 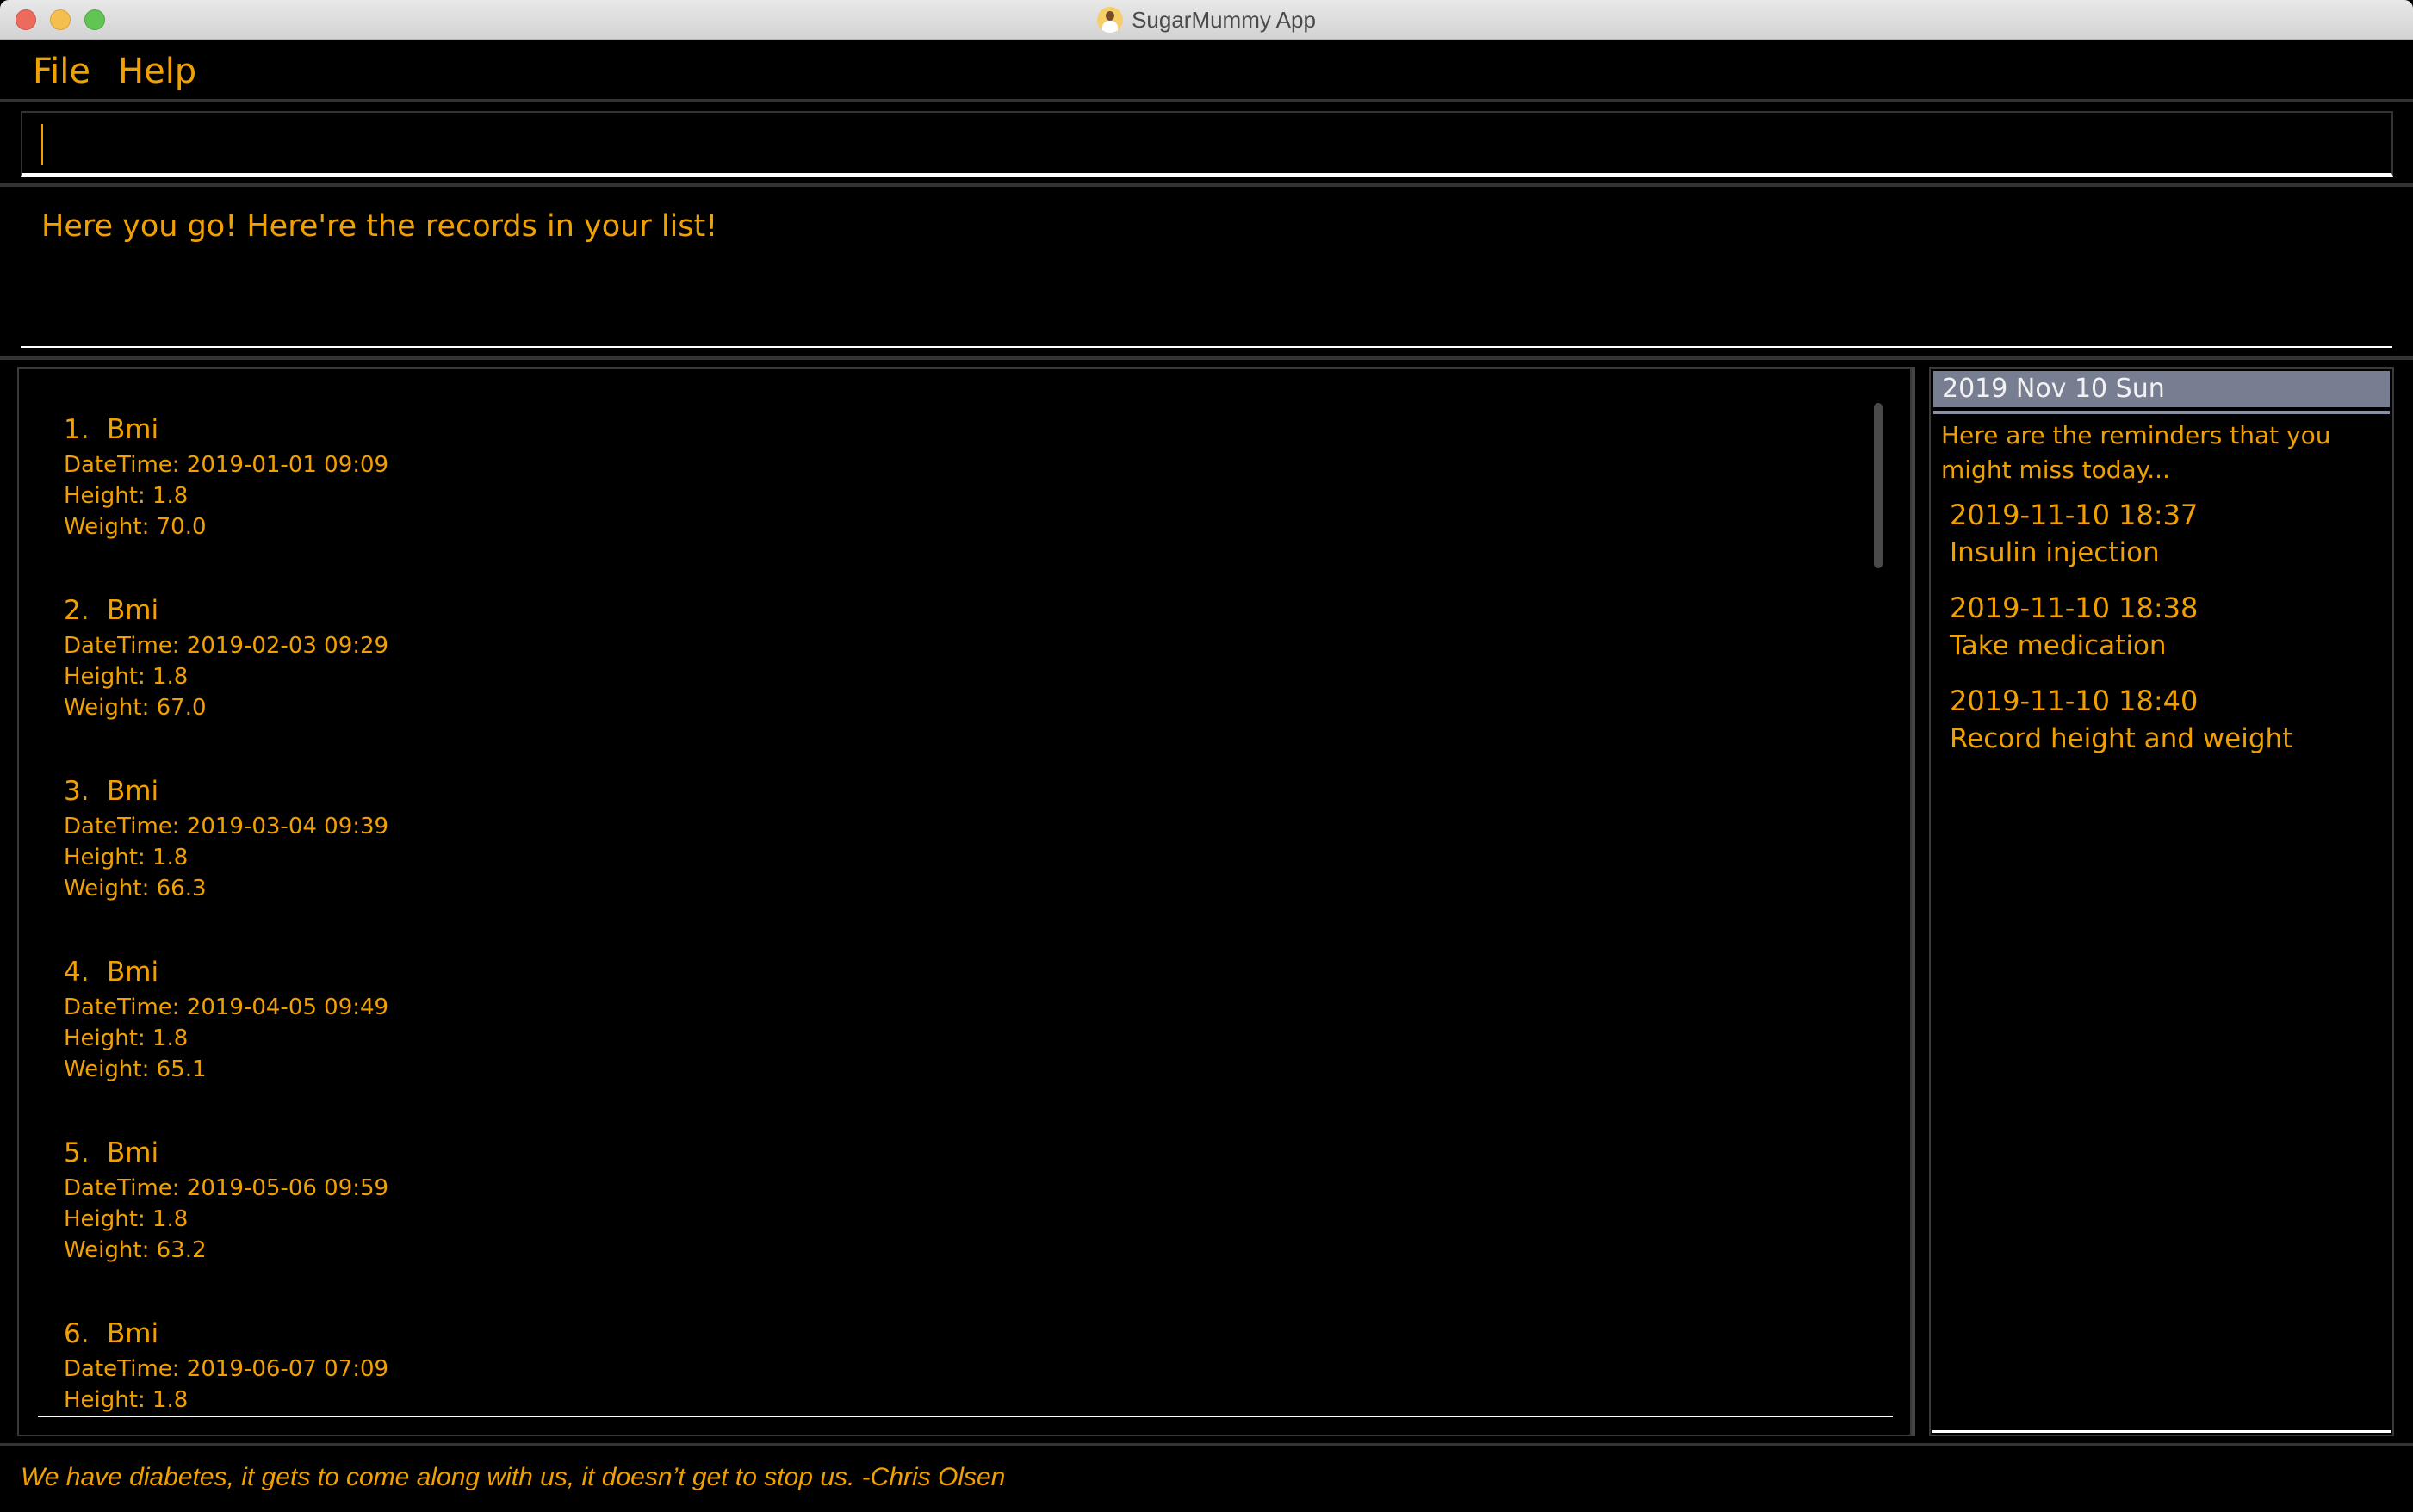 I want to click on record-datetime: DateTime: 2019-04-05 09:49, so click(x=226, y=1008).